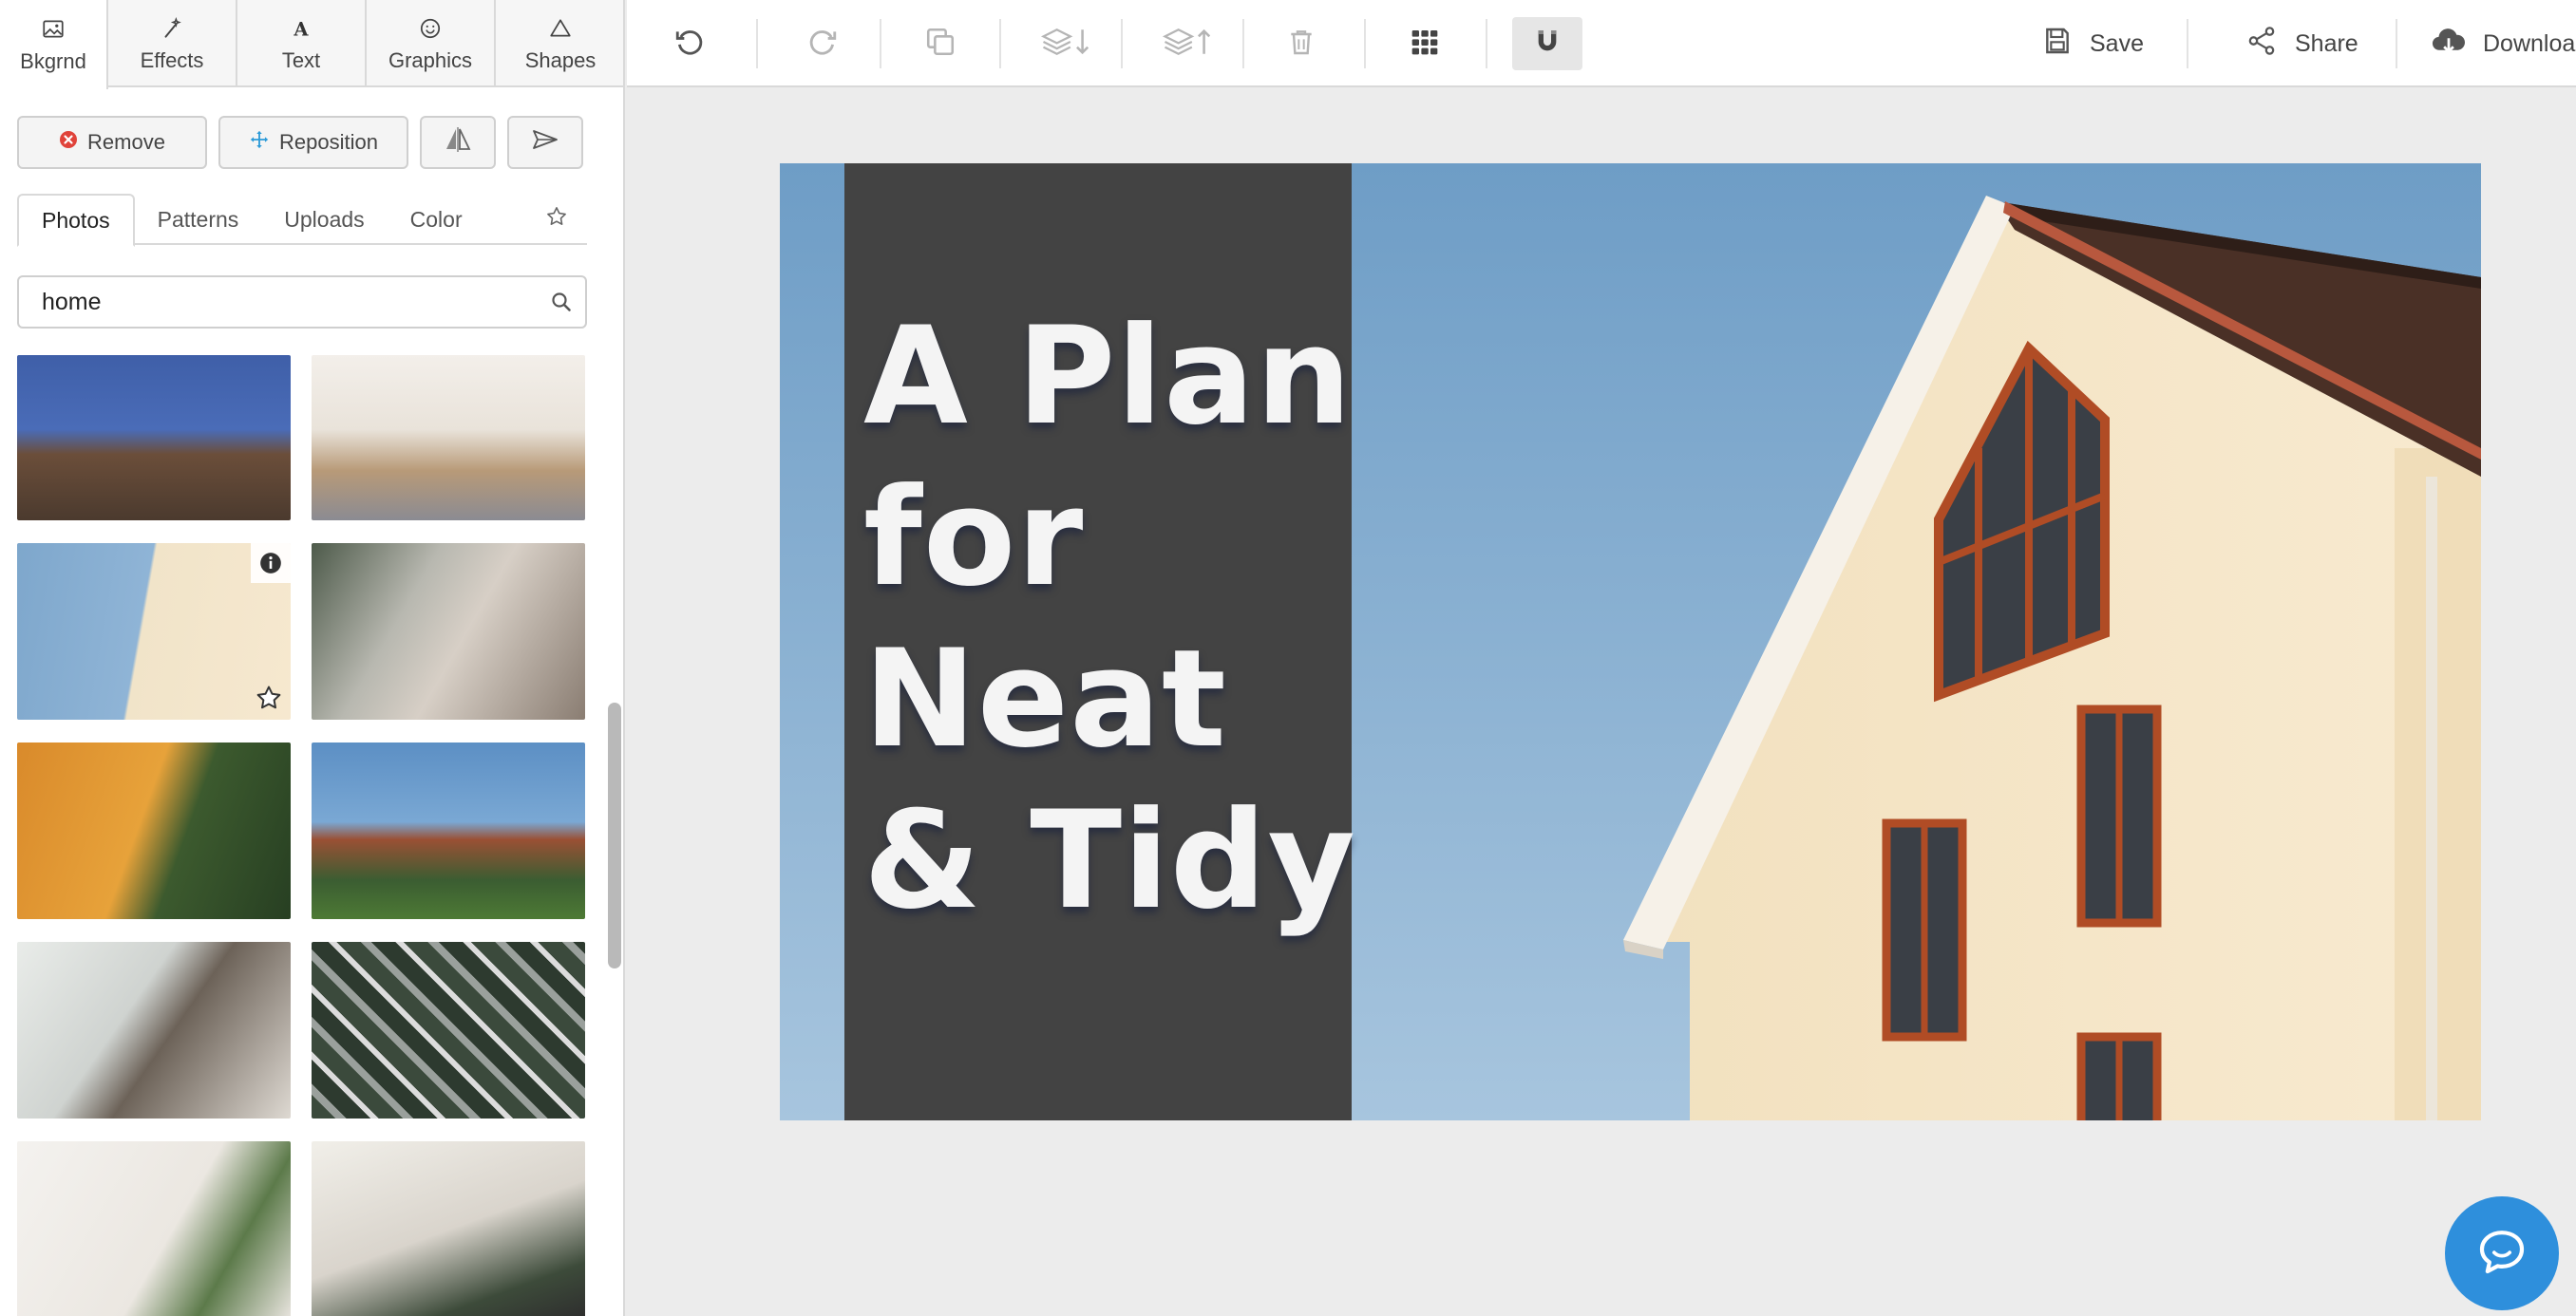 Image resolution: width=2576 pixels, height=1316 pixels. I want to click on photo-thumbnail-hammock, so click(154, 1030).